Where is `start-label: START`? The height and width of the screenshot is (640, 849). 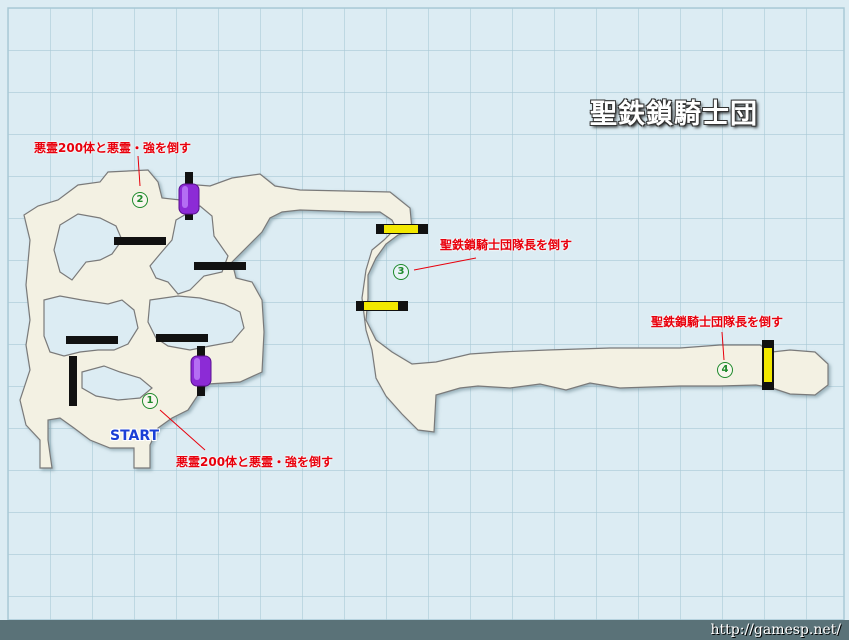
start-label: START is located at coordinates (135, 436).